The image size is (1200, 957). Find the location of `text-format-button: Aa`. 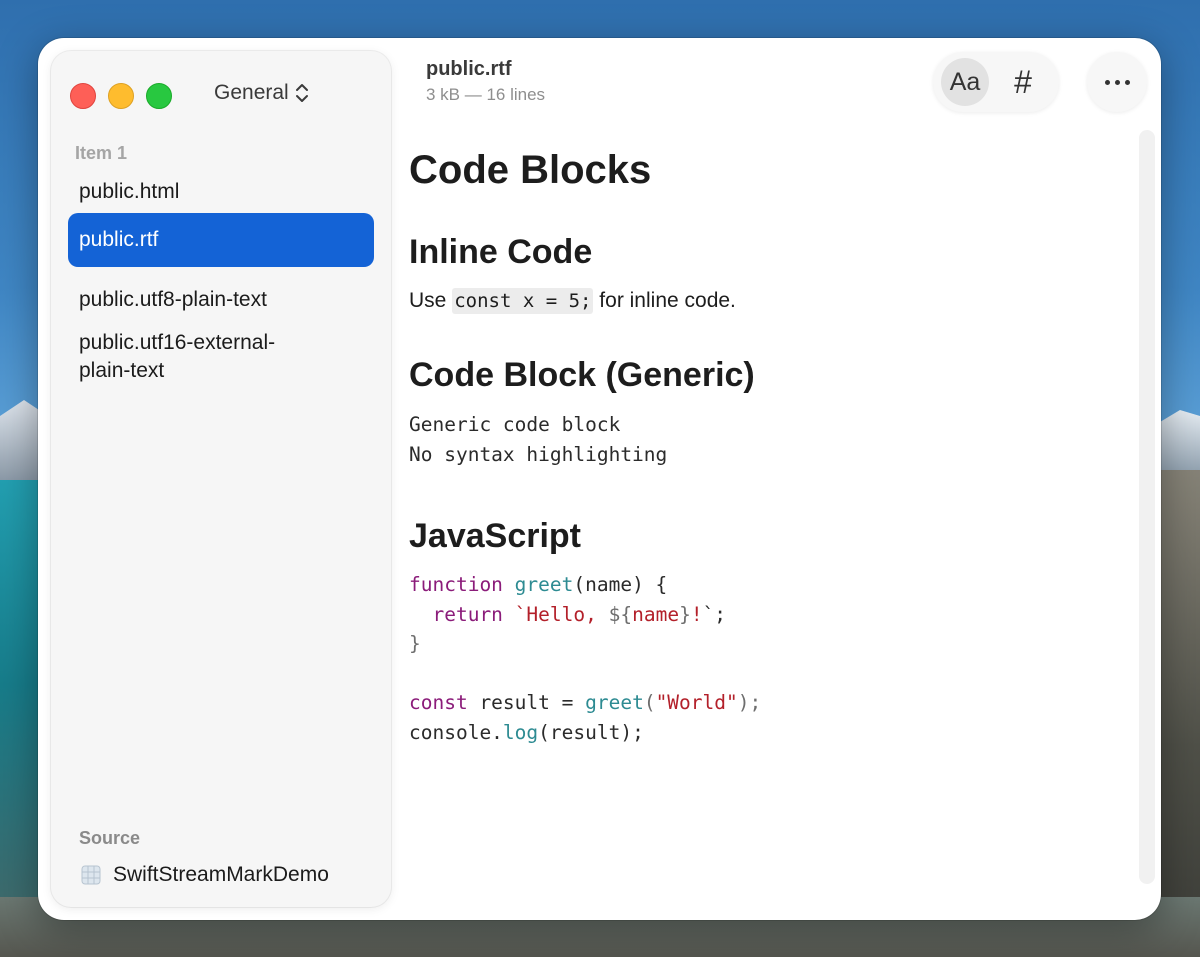

text-format-button: Aa is located at coordinates (965, 82).